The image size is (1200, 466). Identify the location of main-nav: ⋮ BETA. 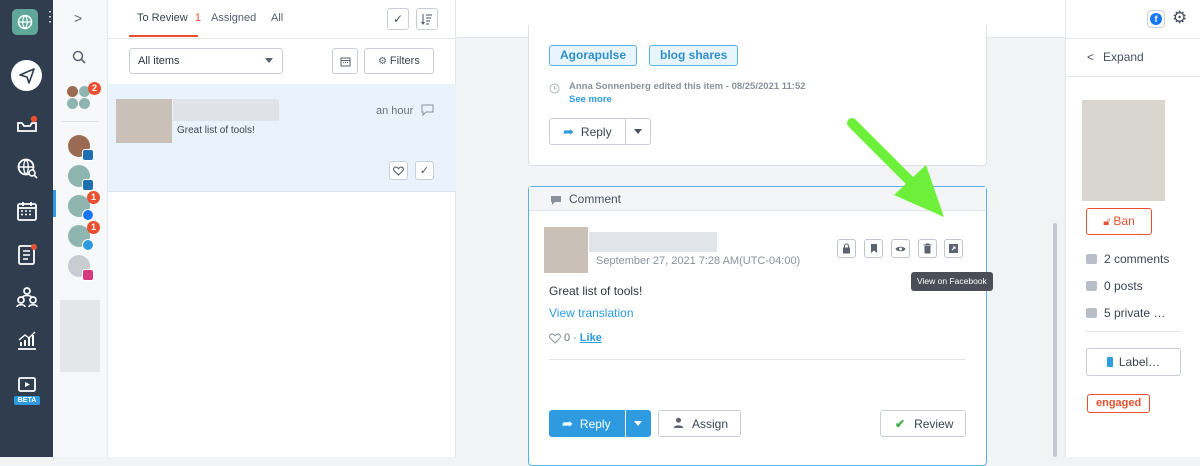
(28, 228).